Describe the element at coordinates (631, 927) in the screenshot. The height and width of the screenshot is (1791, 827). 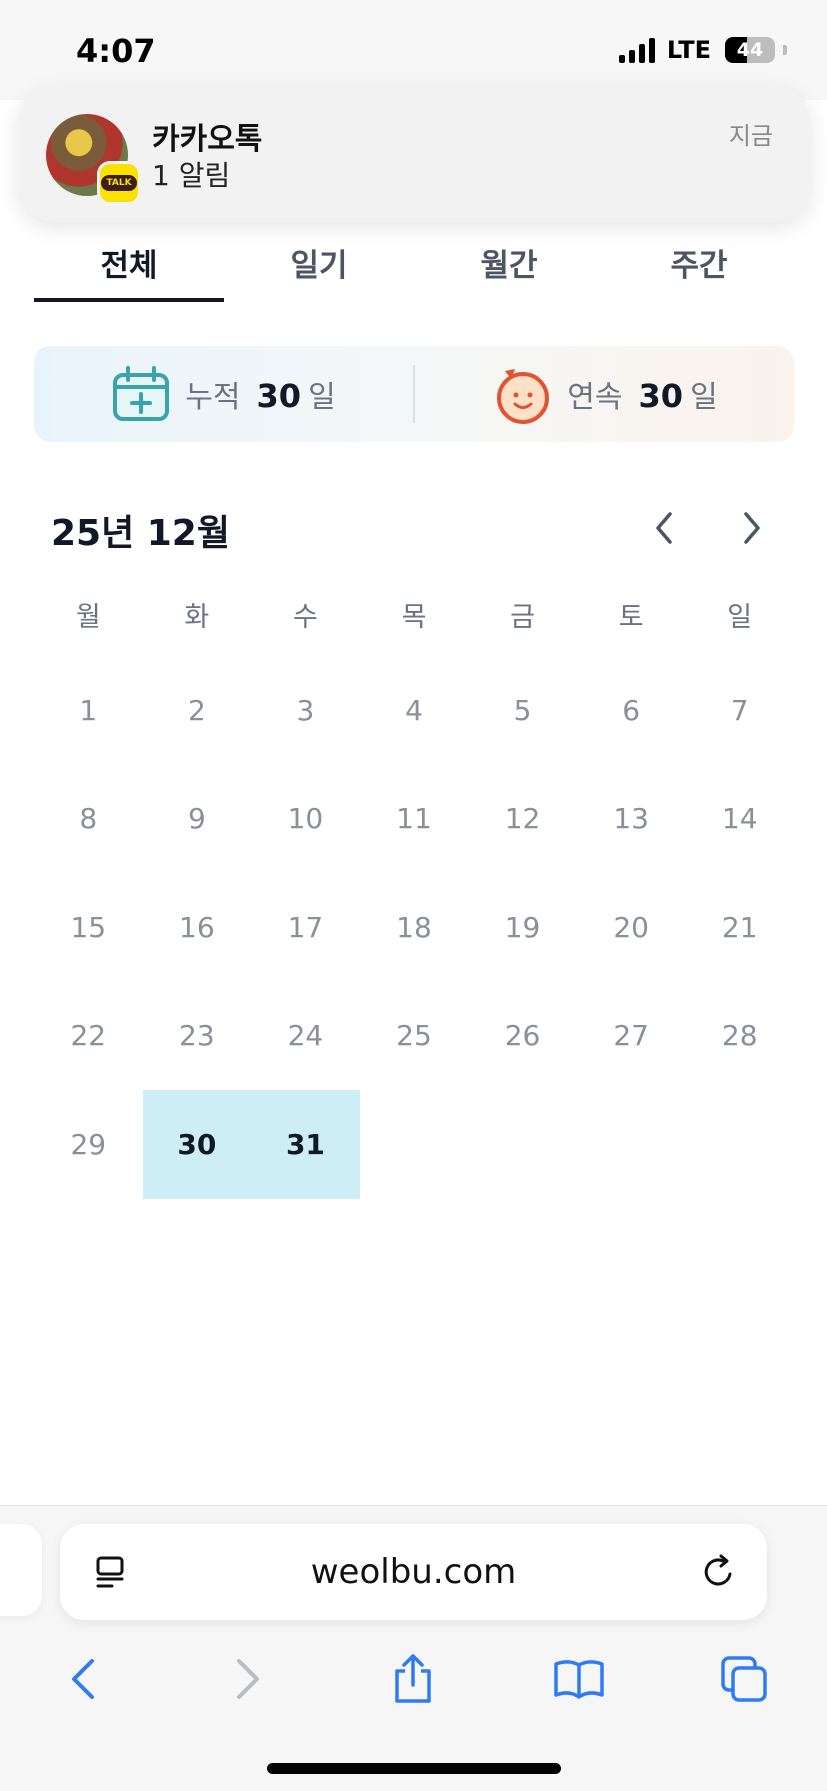
I see `calendar-day: 20` at that location.